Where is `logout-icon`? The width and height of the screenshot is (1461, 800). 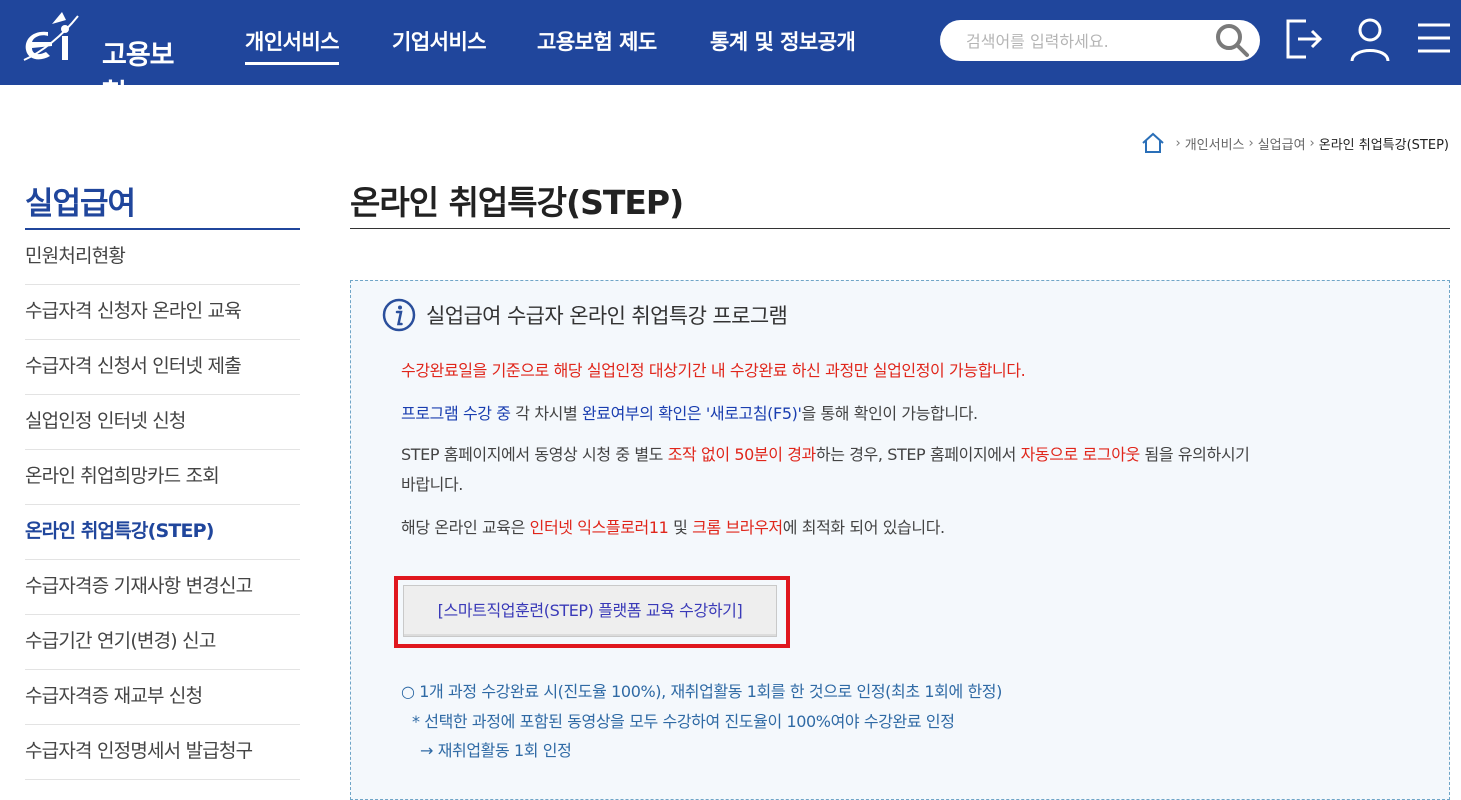 logout-icon is located at coordinates (1305, 39).